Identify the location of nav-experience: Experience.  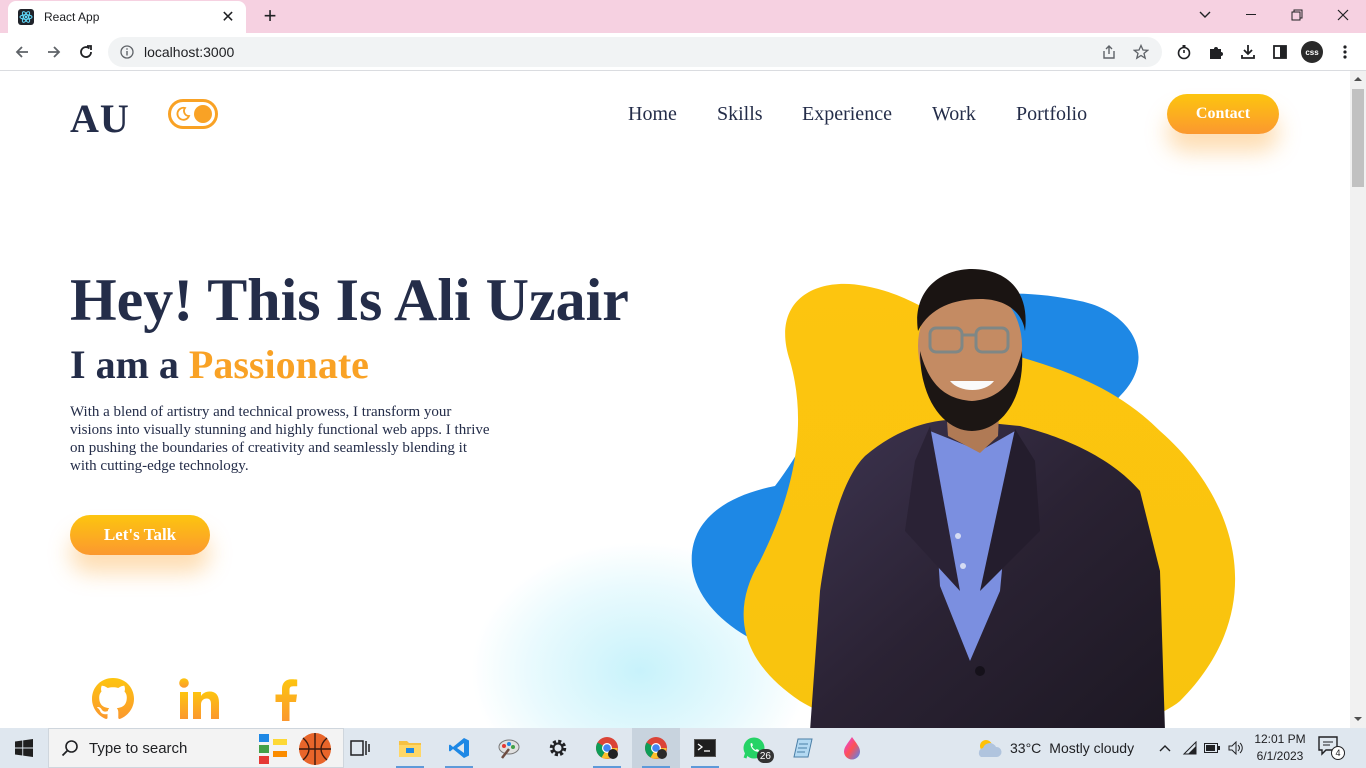
(847, 114).